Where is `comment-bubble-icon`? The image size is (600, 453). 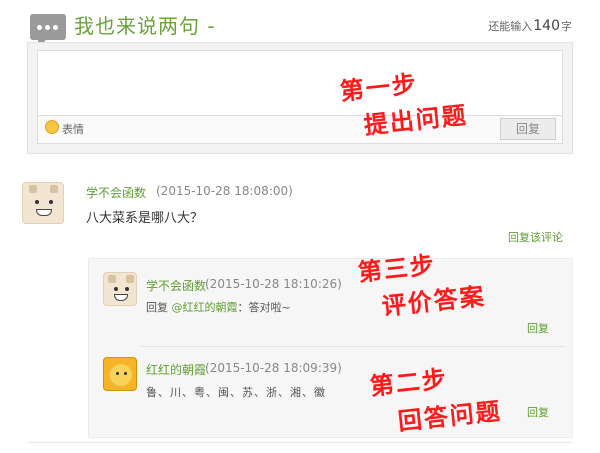 comment-bubble-icon is located at coordinates (48, 31).